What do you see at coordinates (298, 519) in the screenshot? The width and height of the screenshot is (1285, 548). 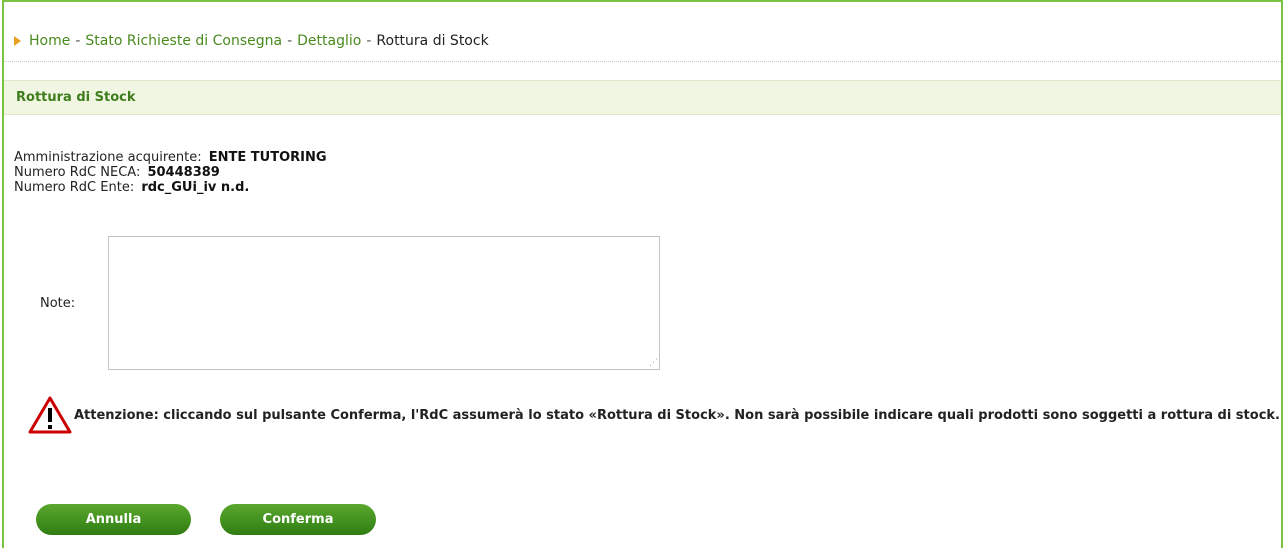 I see `conferma-button: Conferma` at bounding box center [298, 519].